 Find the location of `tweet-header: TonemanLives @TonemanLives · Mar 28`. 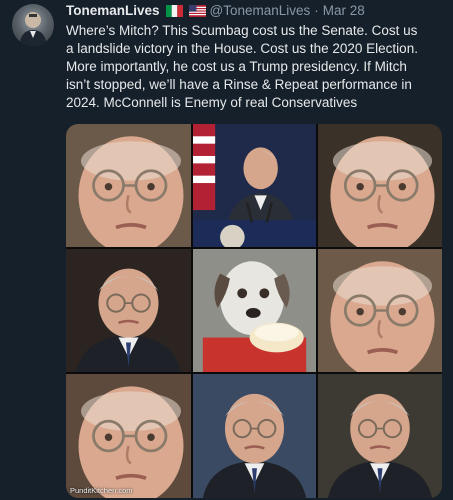

tweet-header: TonemanLives @TonemanLives · Mar 28 is located at coordinates (255, 11).